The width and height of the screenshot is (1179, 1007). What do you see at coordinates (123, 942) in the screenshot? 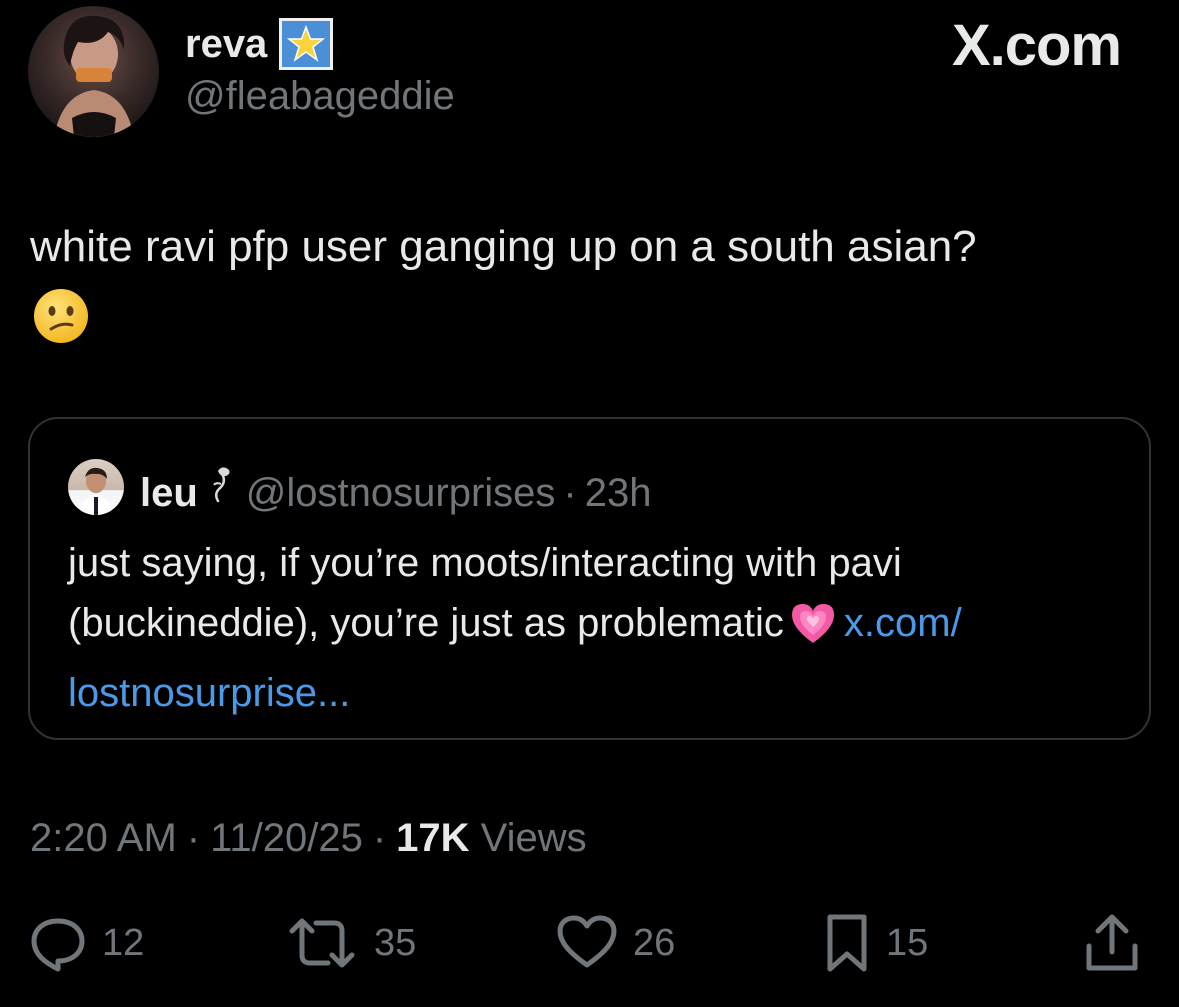
I see `reply-count: 12` at bounding box center [123, 942].